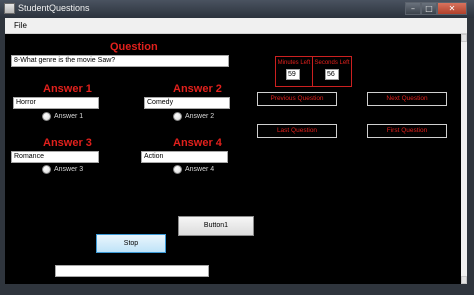 Image resolution: width=474 pixels, height=295 pixels. I want to click on answer-3-textbox: Romance, so click(55, 157).